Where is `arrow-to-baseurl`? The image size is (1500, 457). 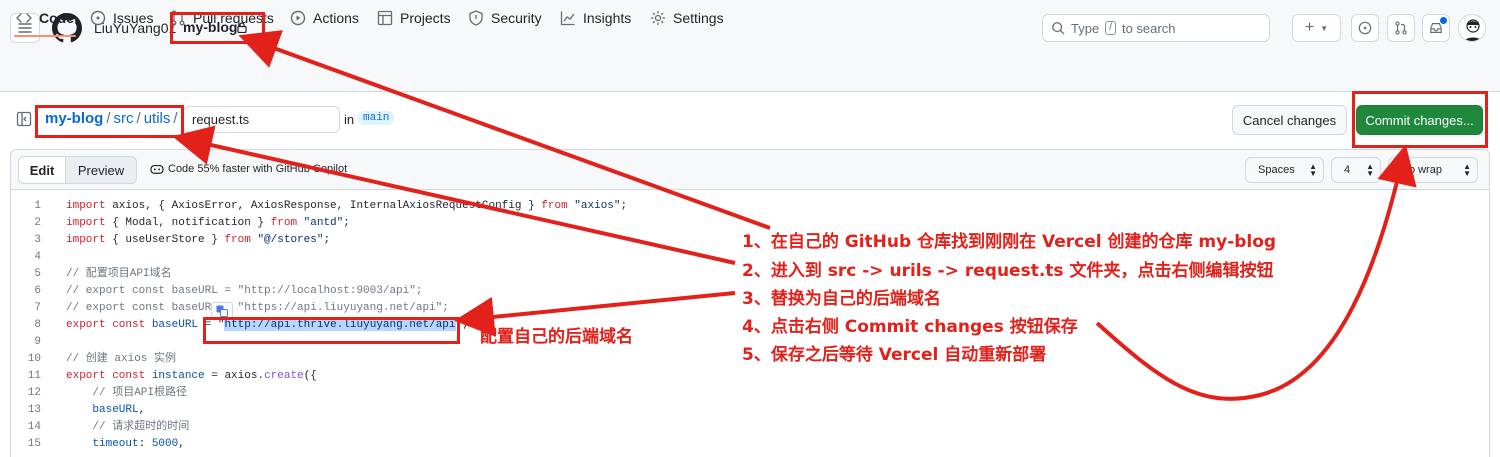 arrow-to-baseurl is located at coordinates (595, 314).